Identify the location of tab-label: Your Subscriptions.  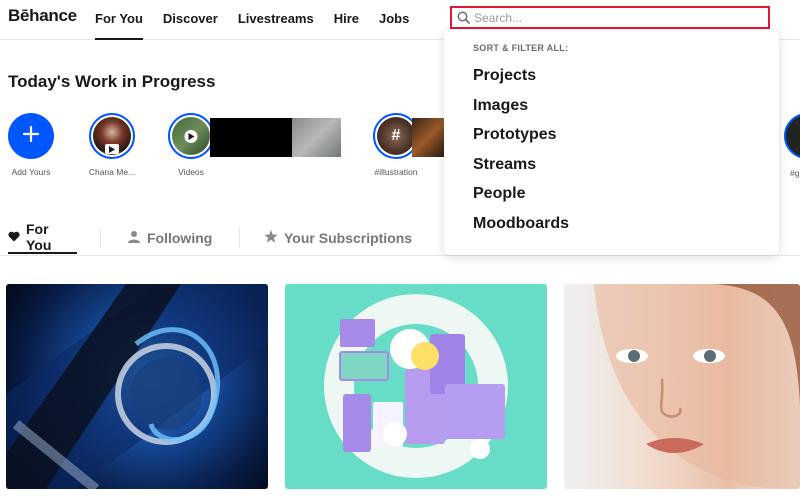
(348, 238).